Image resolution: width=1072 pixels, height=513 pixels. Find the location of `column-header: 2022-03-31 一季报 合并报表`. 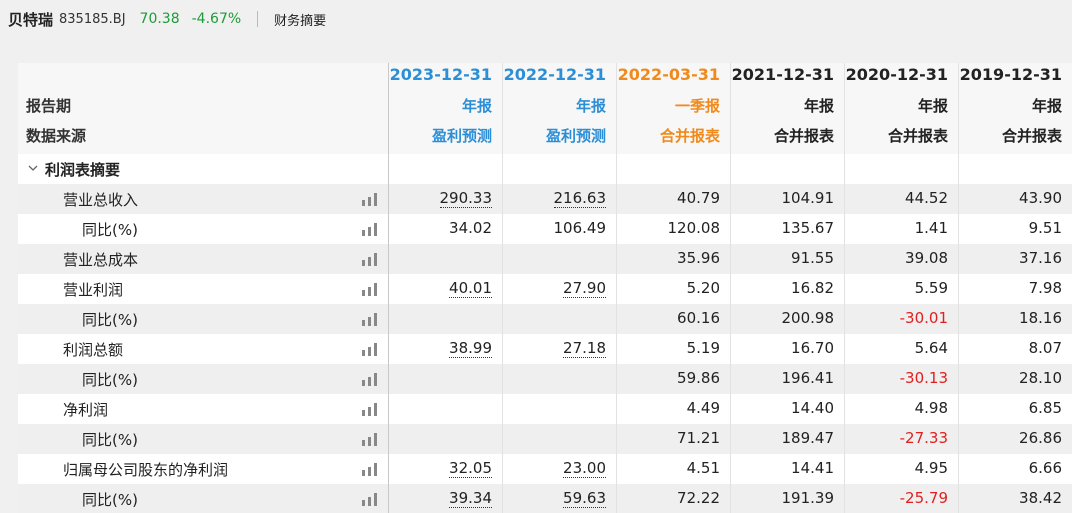

column-header: 2022-03-31 一季报 合并报表 is located at coordinates (673, 108).